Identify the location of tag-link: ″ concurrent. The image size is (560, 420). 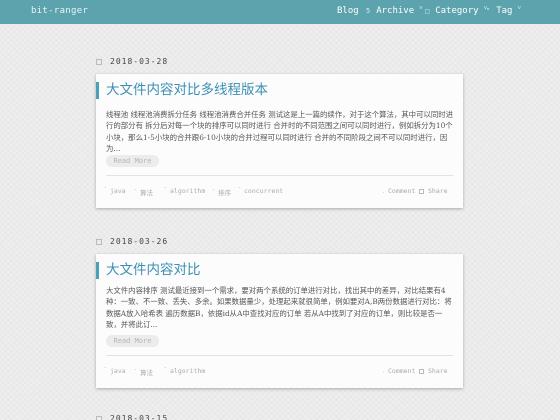
(260, 191).